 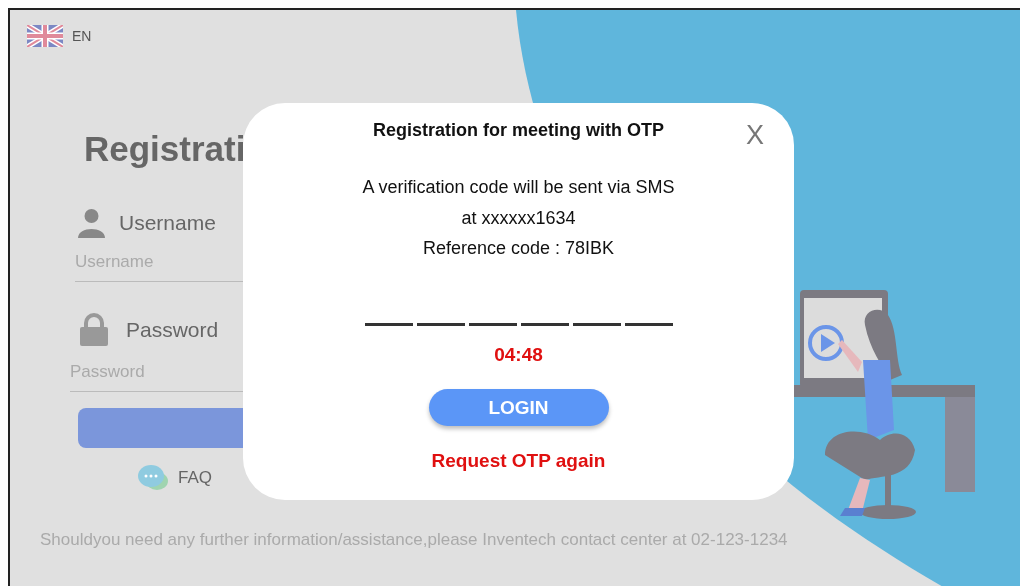 I want to click on page-title: Registrati, so click(x=165, y=149).